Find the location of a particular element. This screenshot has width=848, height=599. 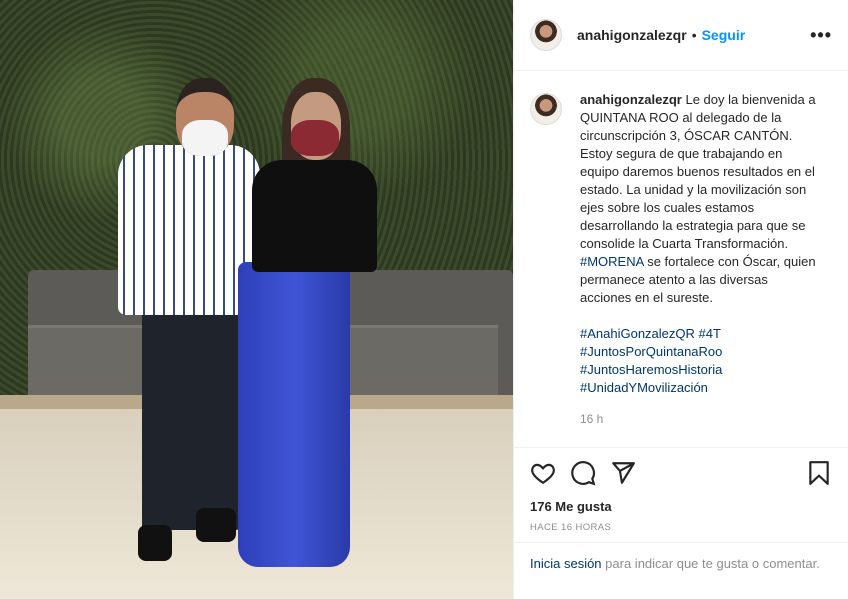

post-header: anahigonzalezqr • Seguir ••• is located at coordinates (681, 35).